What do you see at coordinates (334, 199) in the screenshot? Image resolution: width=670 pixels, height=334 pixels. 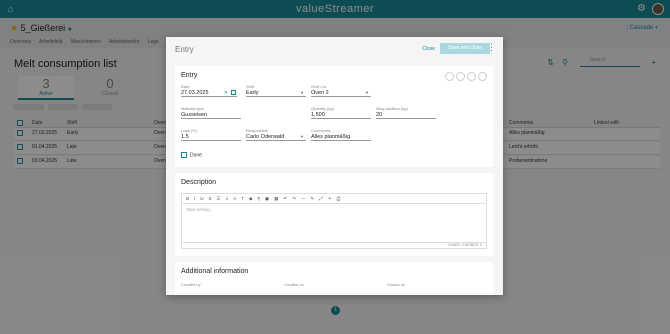 I see `editor-toolbar: B I U S ☰ ≡ A T ◆ ¶ ▣ ▦ ↶ ↷ — ✎ ⤢ ⚭ ⎙` at bounding box center [334, 199].